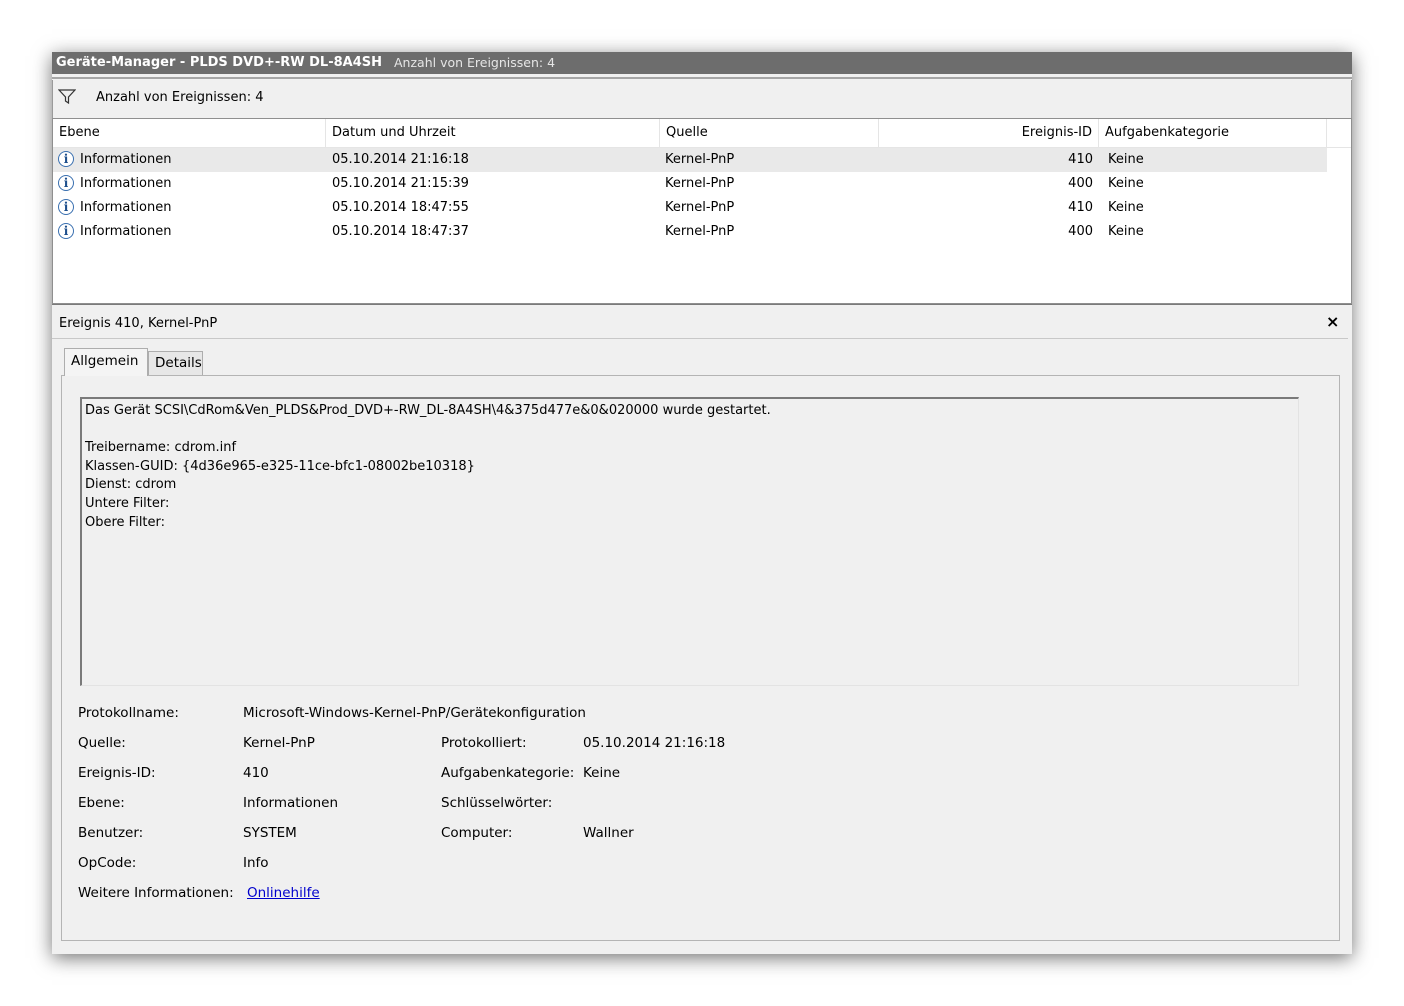  What do you see at coordinates (111, 833) in the screenshot?
I see `user-label: Benutzer:` at bounding box center [111, 833].